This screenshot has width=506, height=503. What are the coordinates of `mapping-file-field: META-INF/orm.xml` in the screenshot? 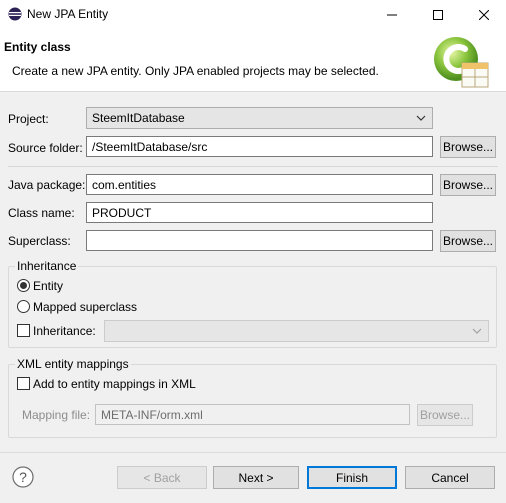 It's located at (252, 414).